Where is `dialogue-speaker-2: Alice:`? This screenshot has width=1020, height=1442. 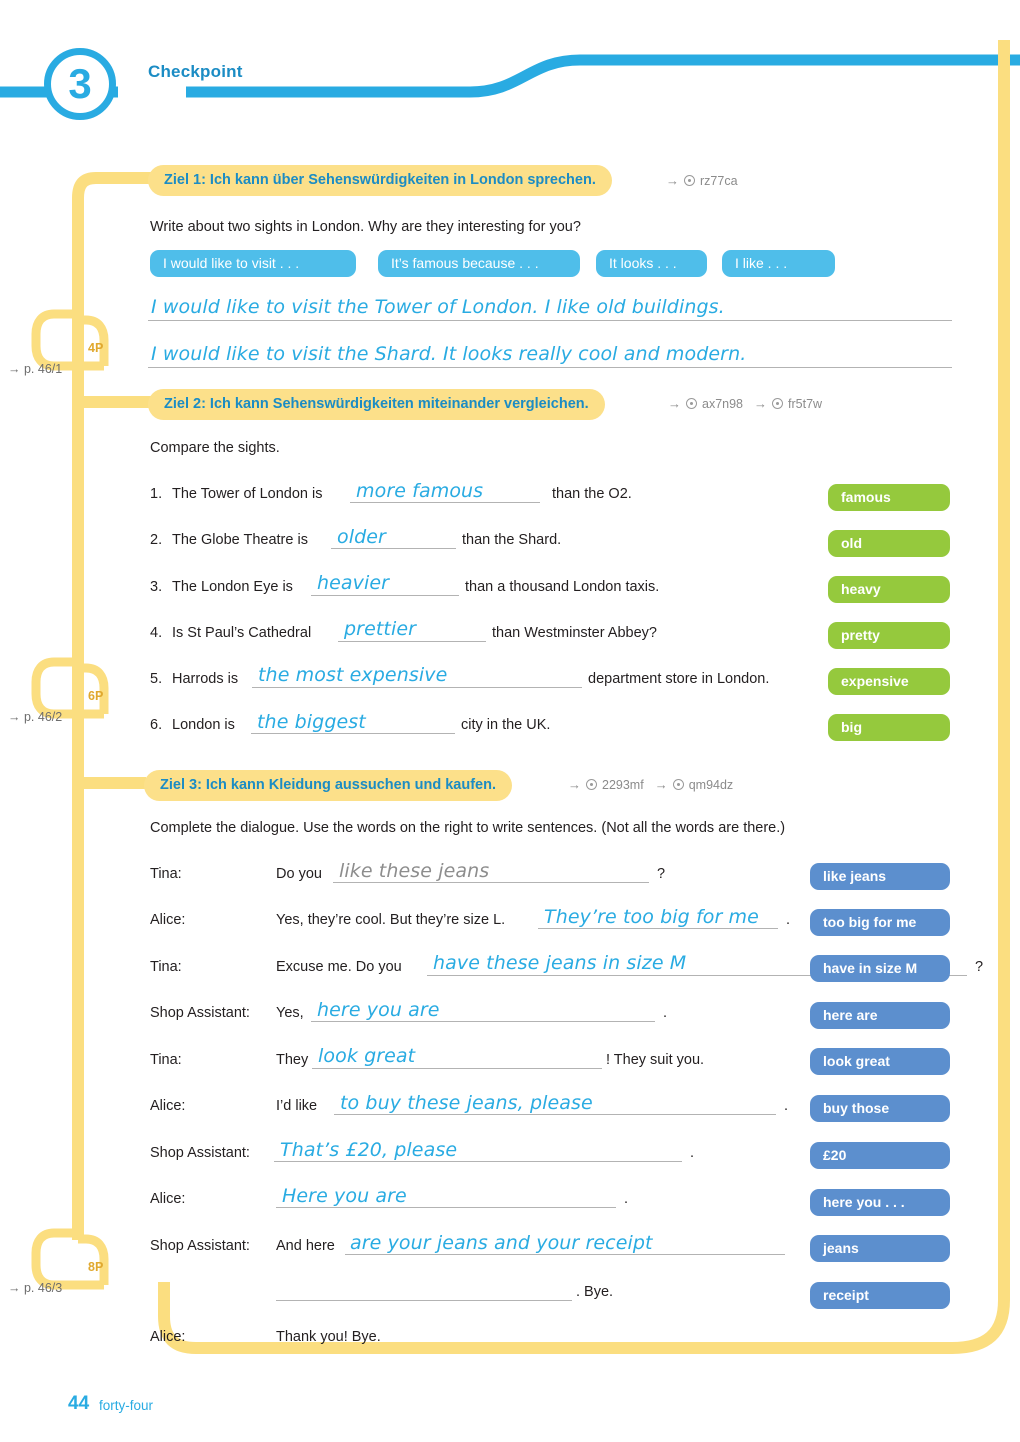 dialogue-speaker-2: Alice: is located at coordinates (168, 920).